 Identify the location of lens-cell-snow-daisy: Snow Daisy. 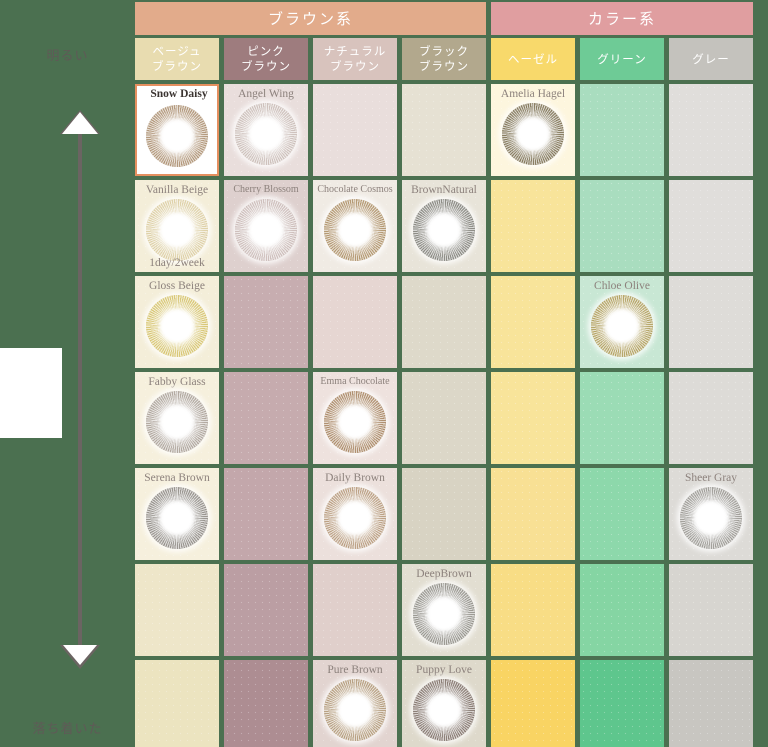
(177, 130).